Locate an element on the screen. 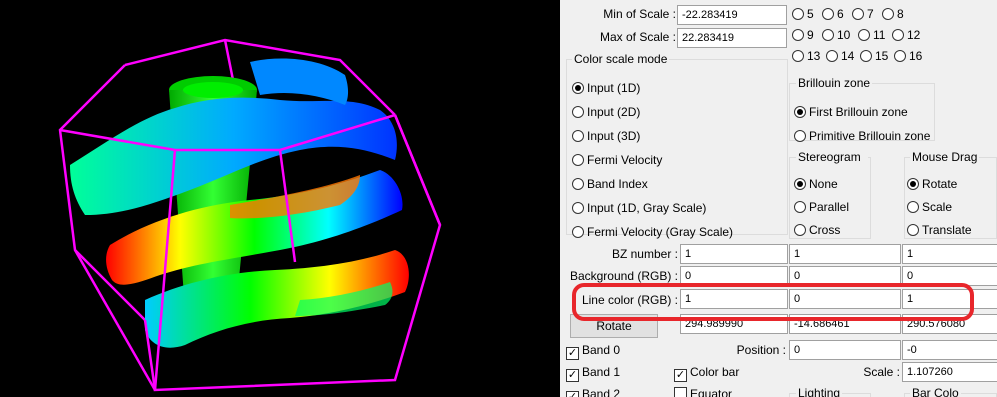  color-mode-input-1d: Input (1D) is located at coordinates (606, 88).